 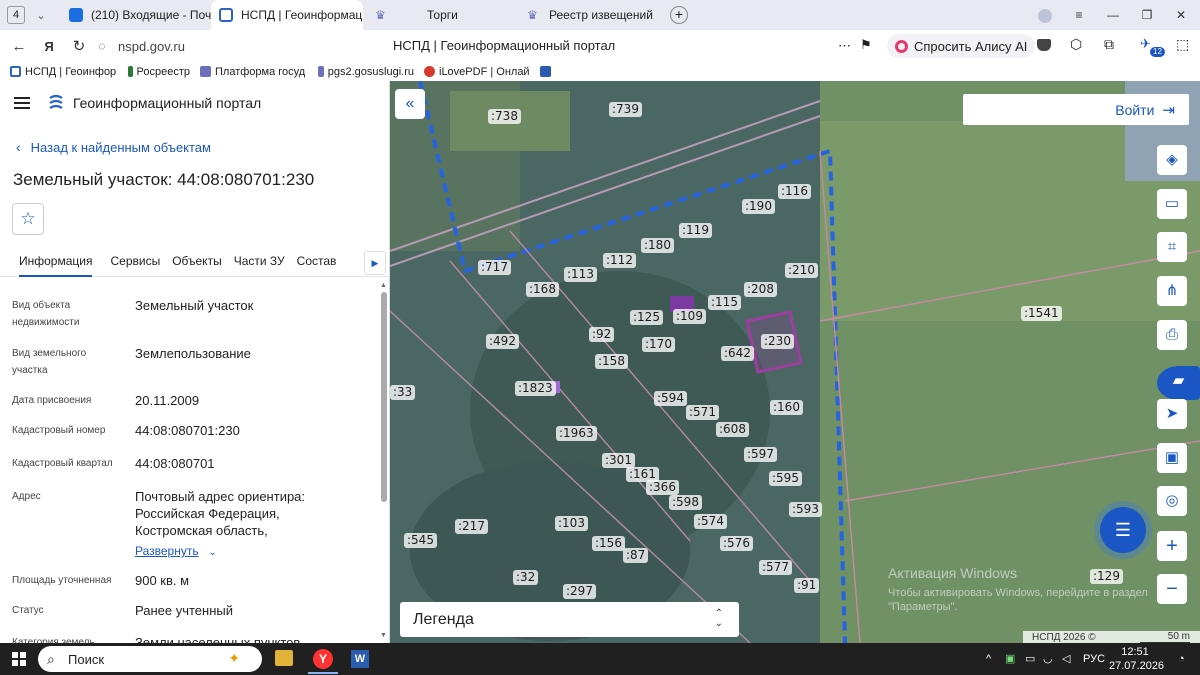 What do you see at coordinates (658, 344) in the screenshot?
I see `plot-label: :170` at bounding box center [658, 344].